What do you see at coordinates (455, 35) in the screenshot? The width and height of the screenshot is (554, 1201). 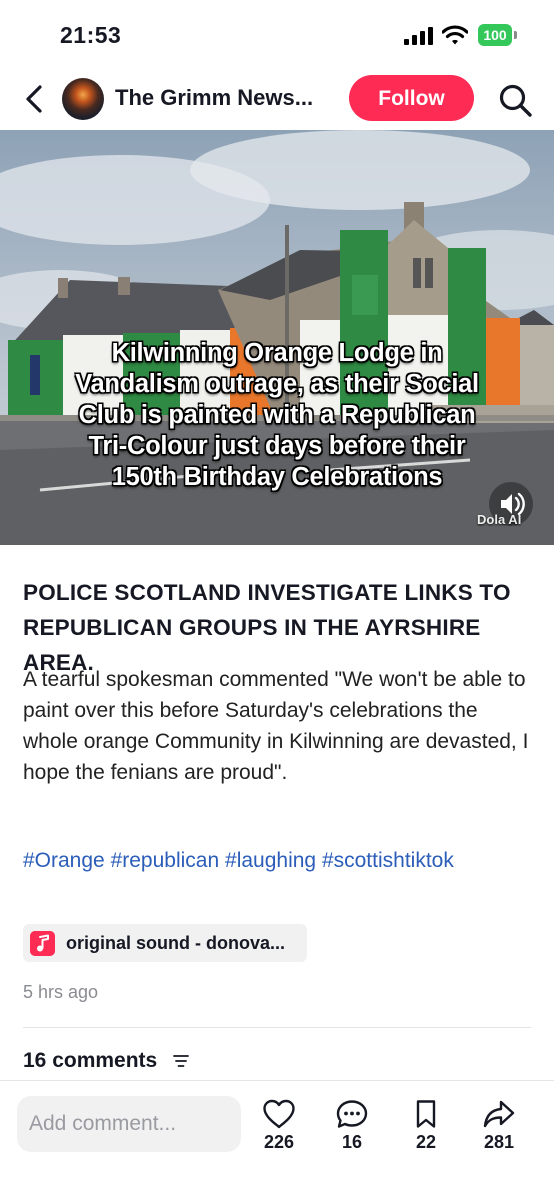 I see `wifi-icon` at bounding box center [455, 35].